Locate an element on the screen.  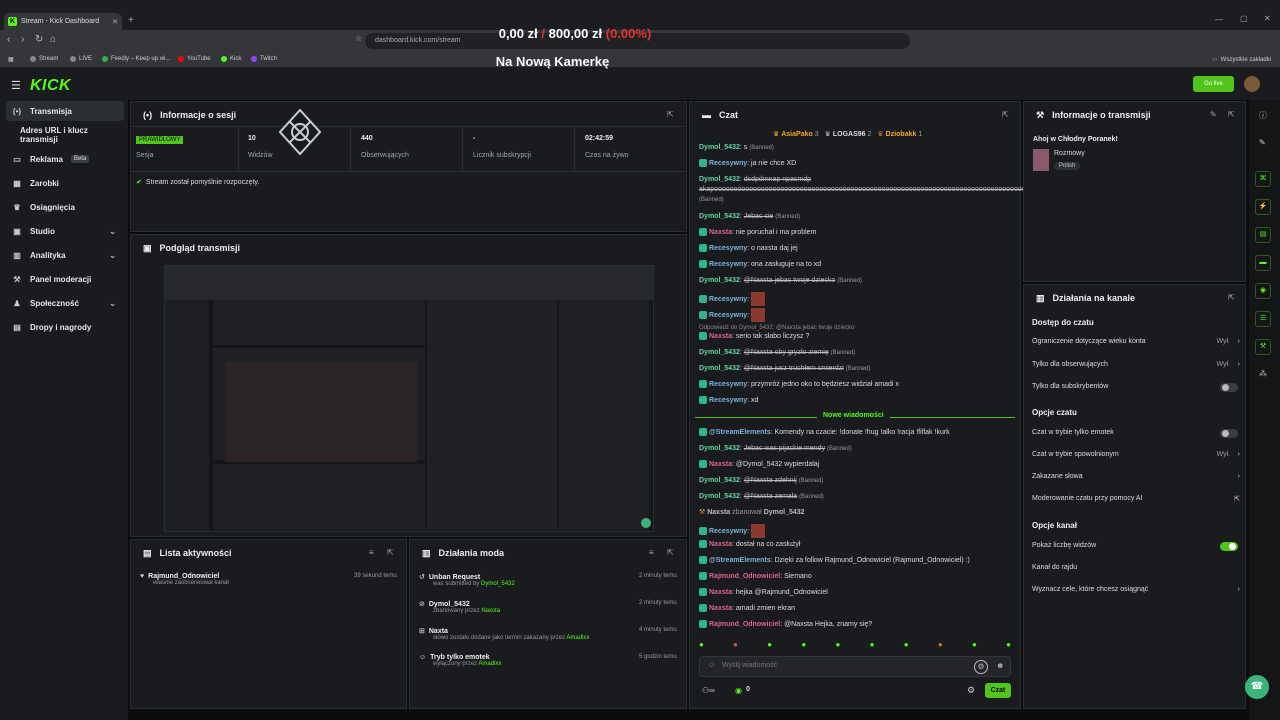
bookmark-youtube: YouTube is located at coordinates (194, 59).